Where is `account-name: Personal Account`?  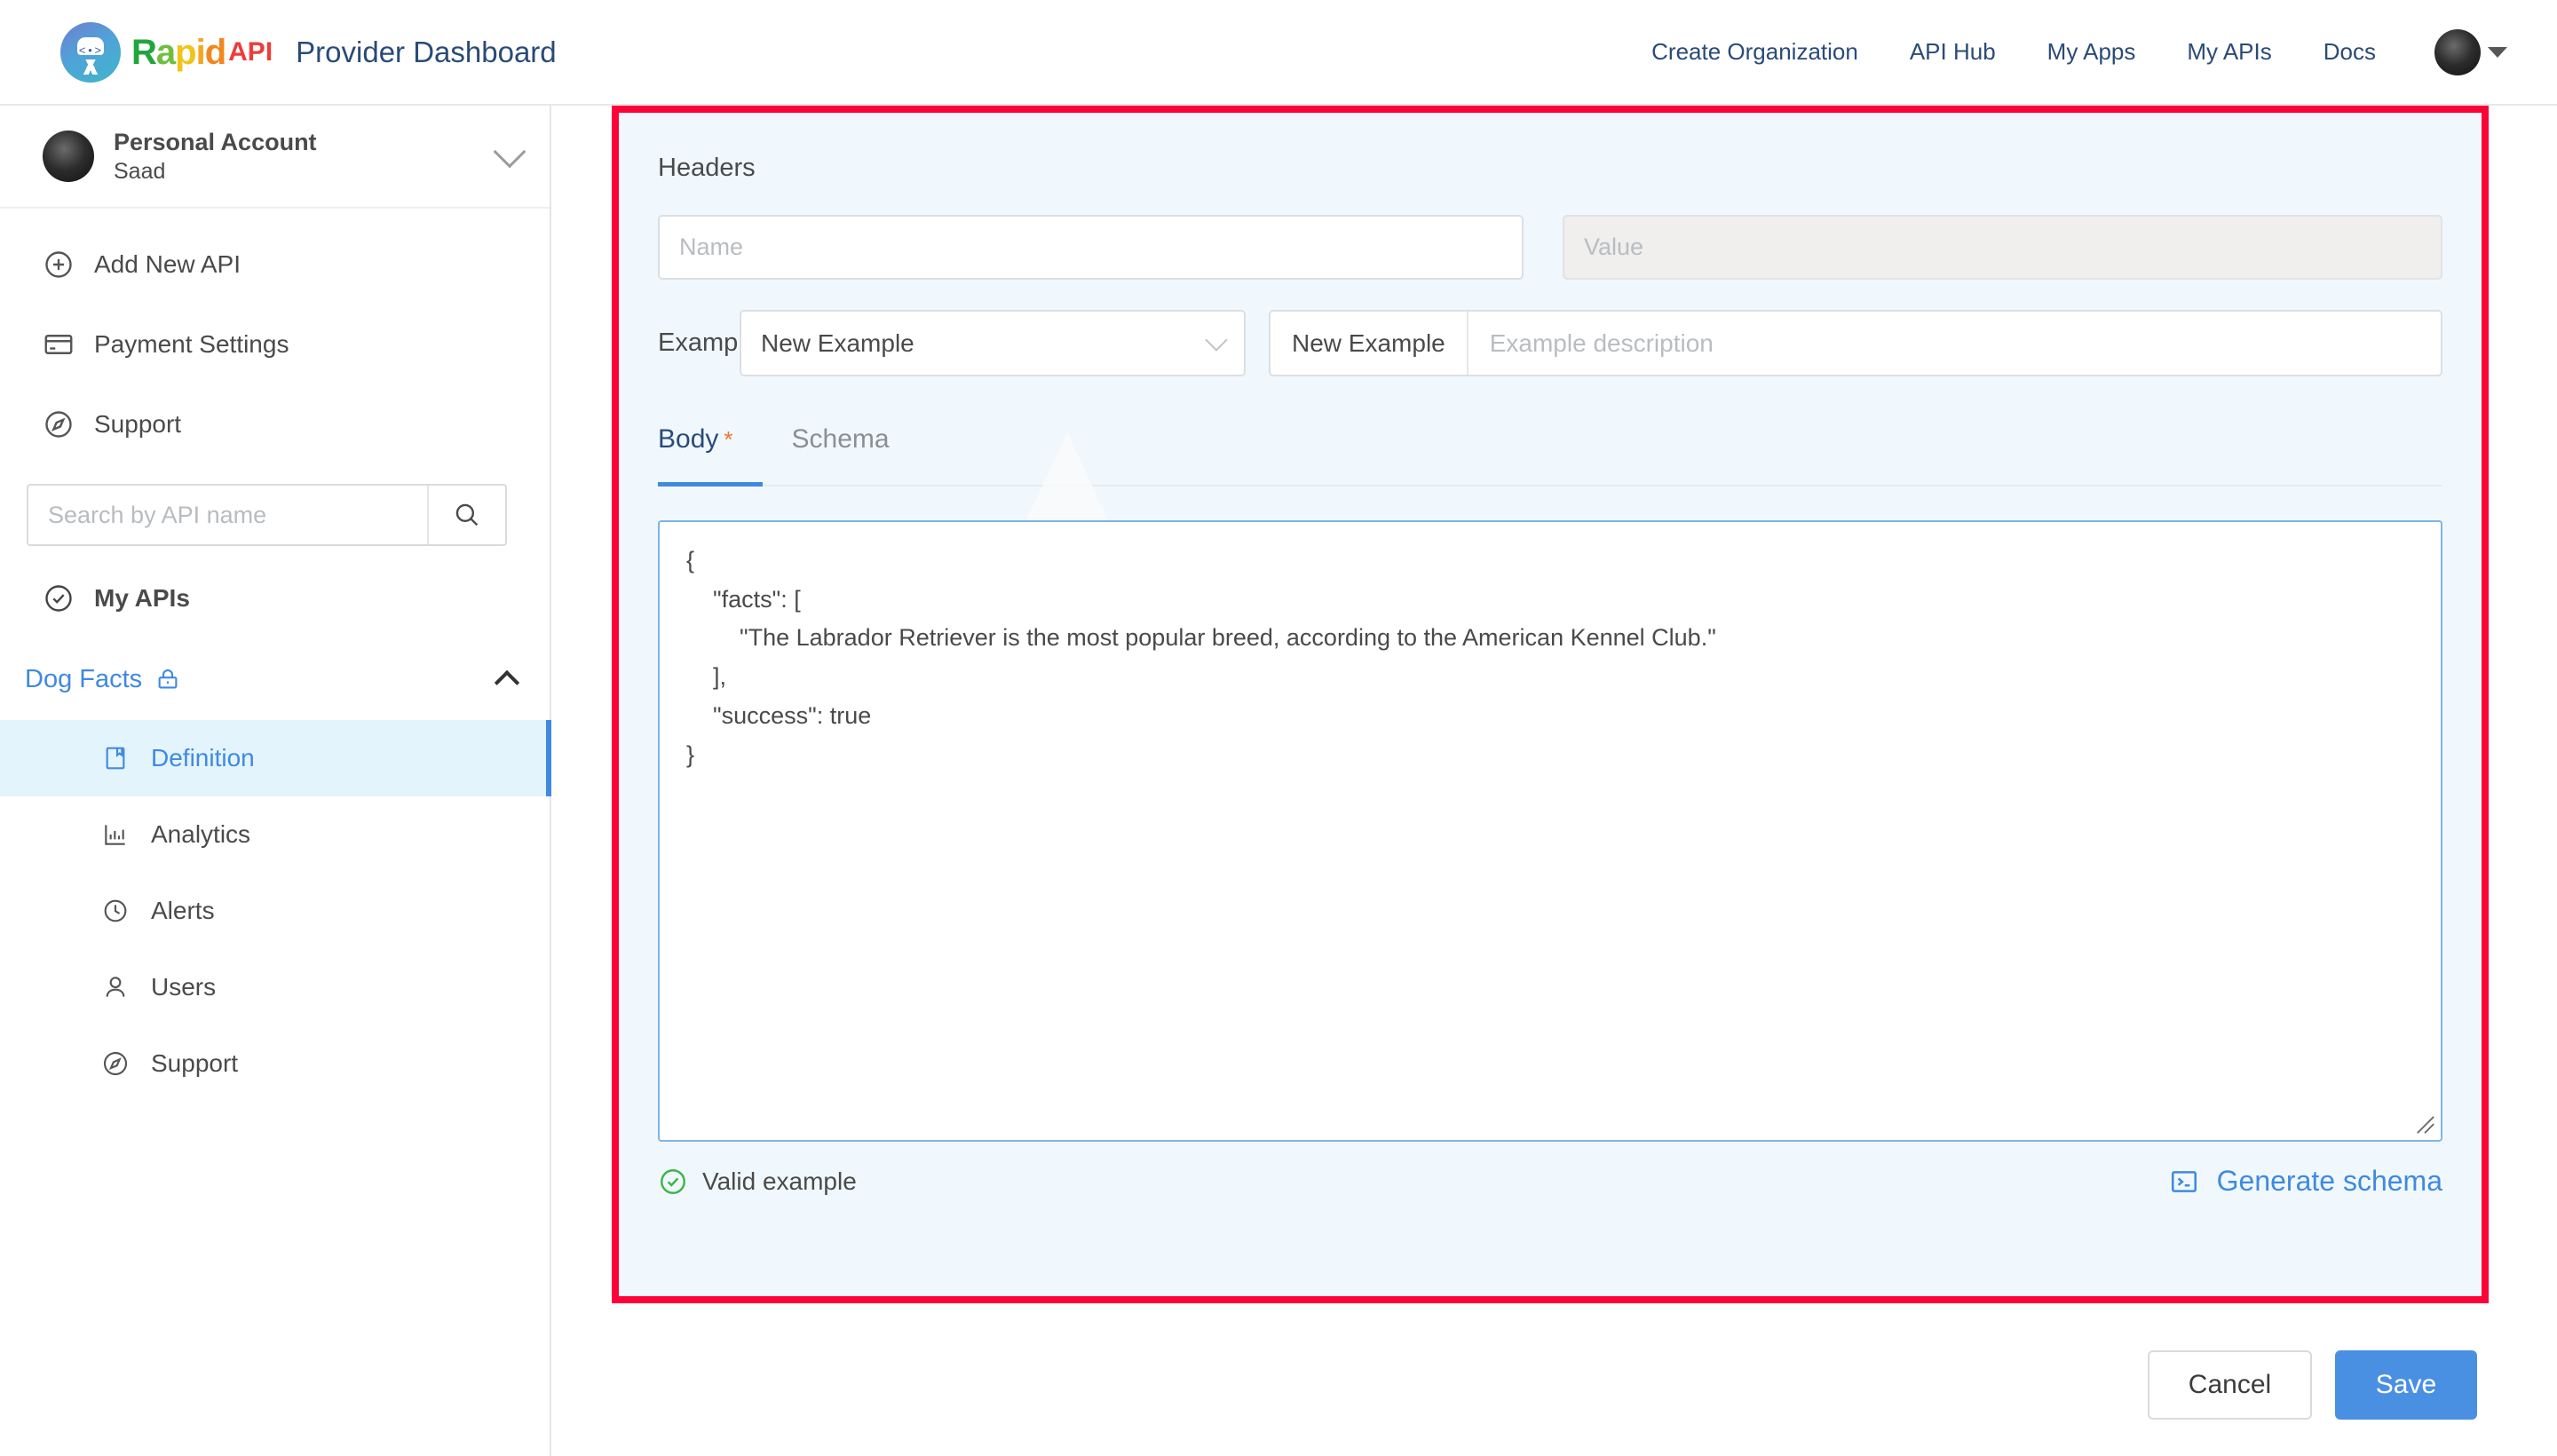
account-name: Personal Account is located at coordinates (215, 141).